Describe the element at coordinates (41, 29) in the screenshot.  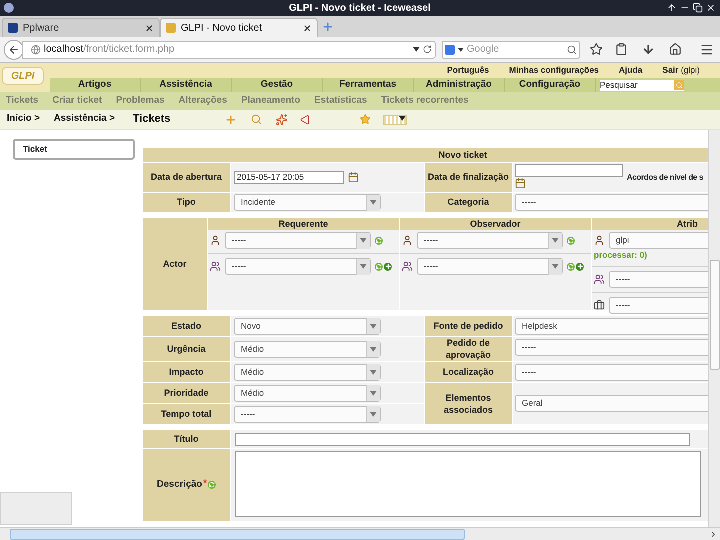
I see `tab-title: Pplware` at that location.